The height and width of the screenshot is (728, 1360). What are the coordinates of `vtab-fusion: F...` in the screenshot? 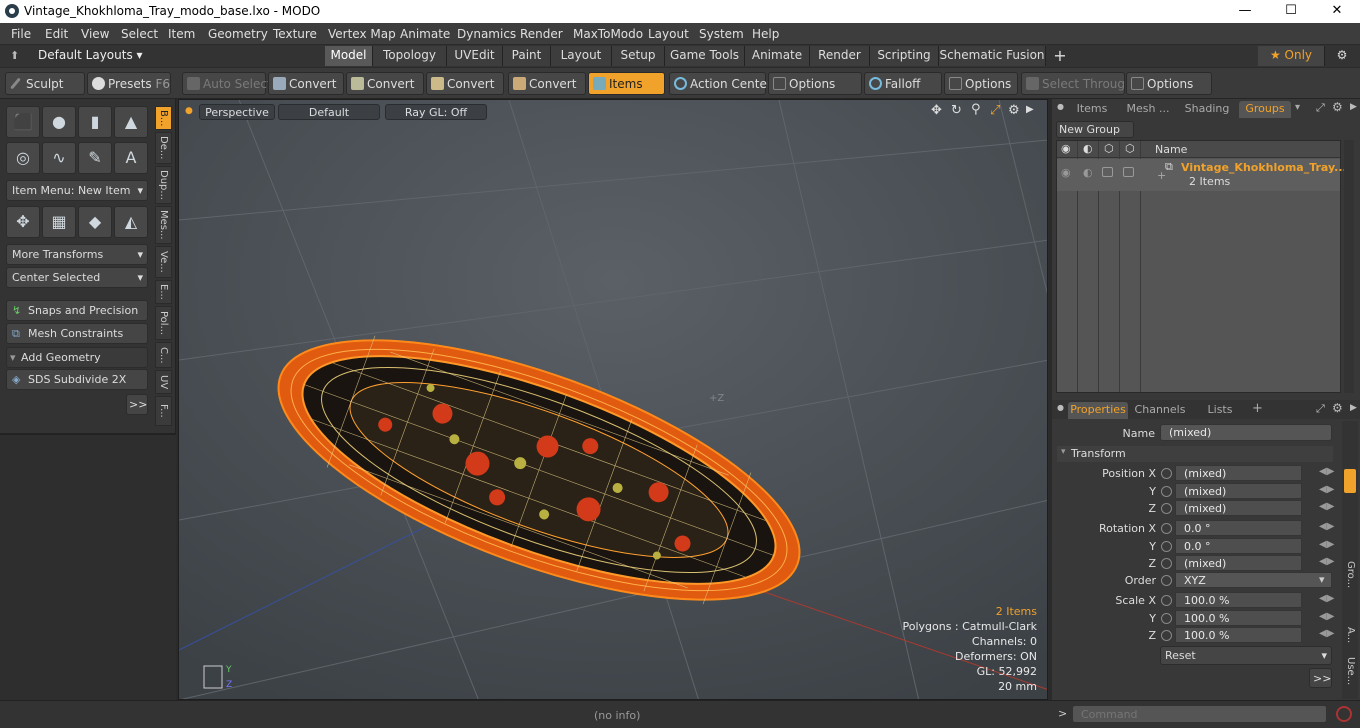 It's located at (163, 411).